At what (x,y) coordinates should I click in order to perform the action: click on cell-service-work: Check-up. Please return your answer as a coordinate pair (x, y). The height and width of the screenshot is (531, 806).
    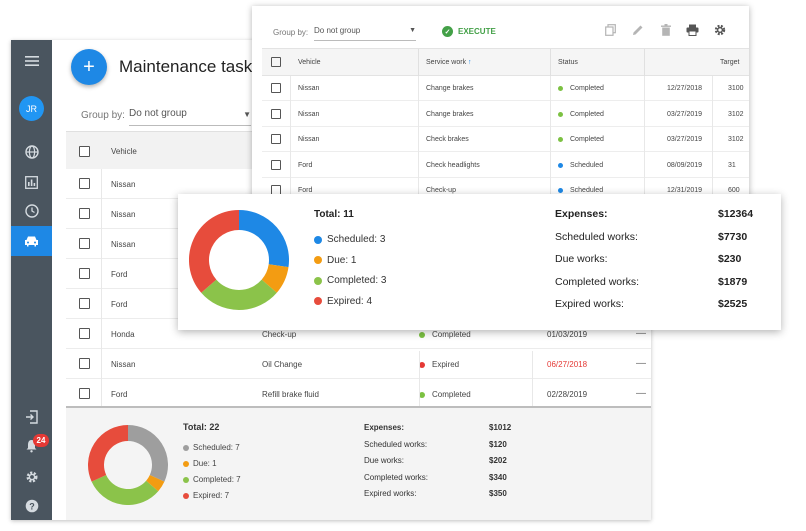
    Looking at the image, I should click on (441, 190).